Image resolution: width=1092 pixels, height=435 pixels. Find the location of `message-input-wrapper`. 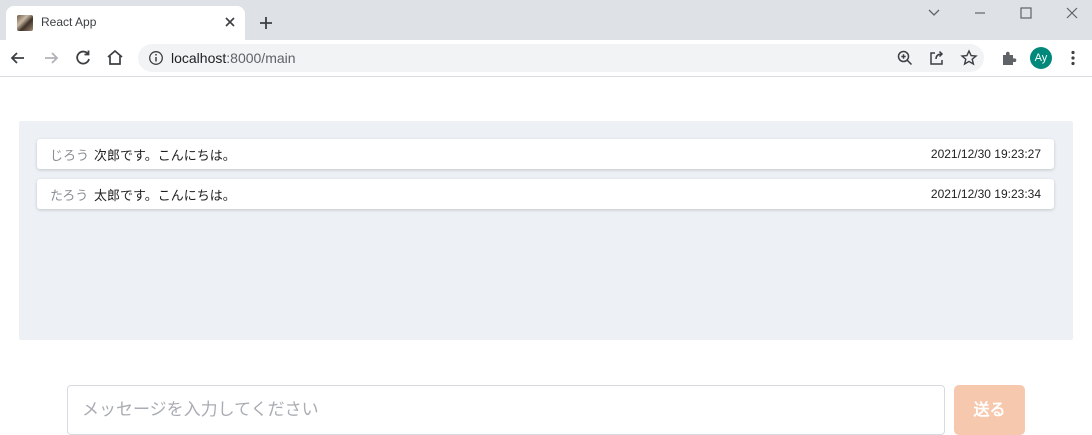

message-input-wrapper is located at coordinates (506, 410).